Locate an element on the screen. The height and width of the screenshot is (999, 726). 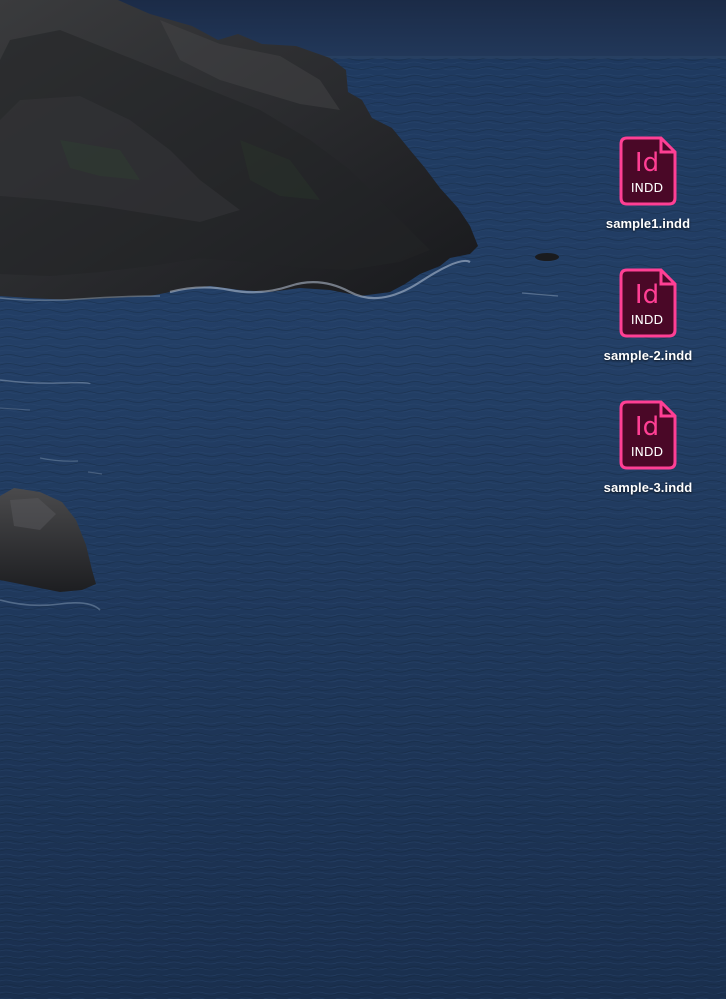
file-name-label: sample-3.indd is located at coordinates (648, 487).